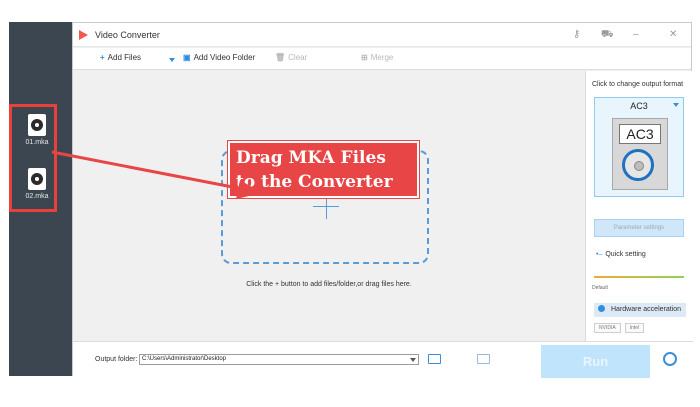  What do you see at coordinates (576, 34) in the screenshot?
I see `key-icon: ⚷` at bounding box center [576, 34].